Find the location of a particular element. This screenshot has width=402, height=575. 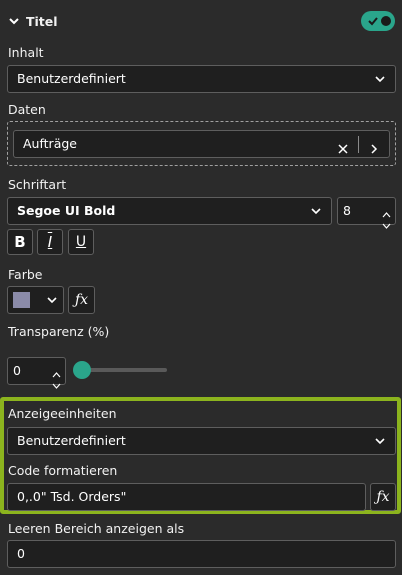

anzeigeeinheiten-dropdown: Benutzerdefiniert is located at coordinates (201, 441).